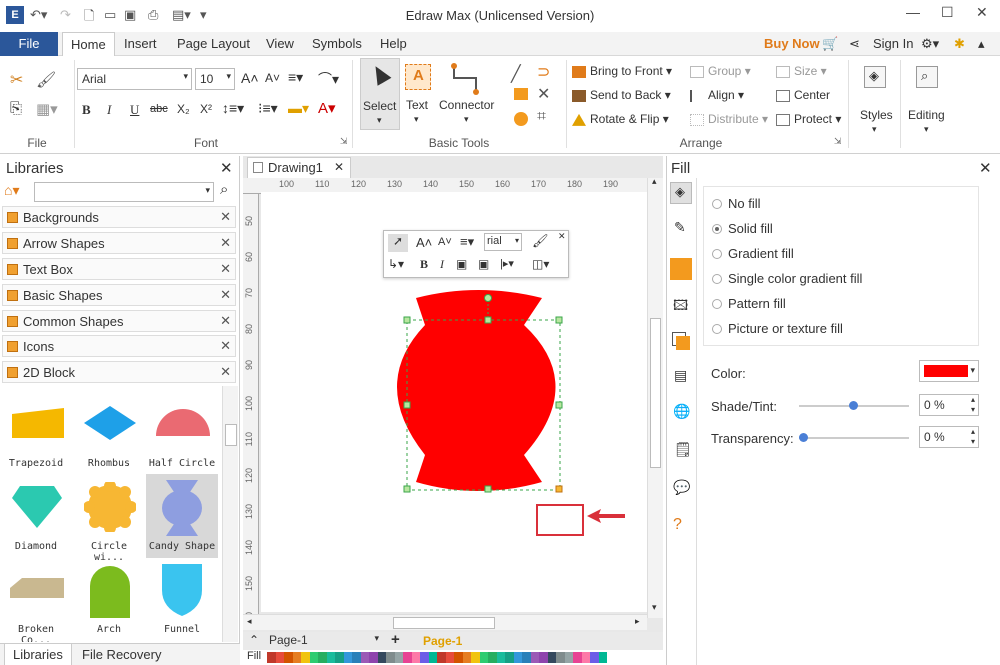  I want to click on library-item-common-shapes: Common Shapes ✕, so click(119, 321).